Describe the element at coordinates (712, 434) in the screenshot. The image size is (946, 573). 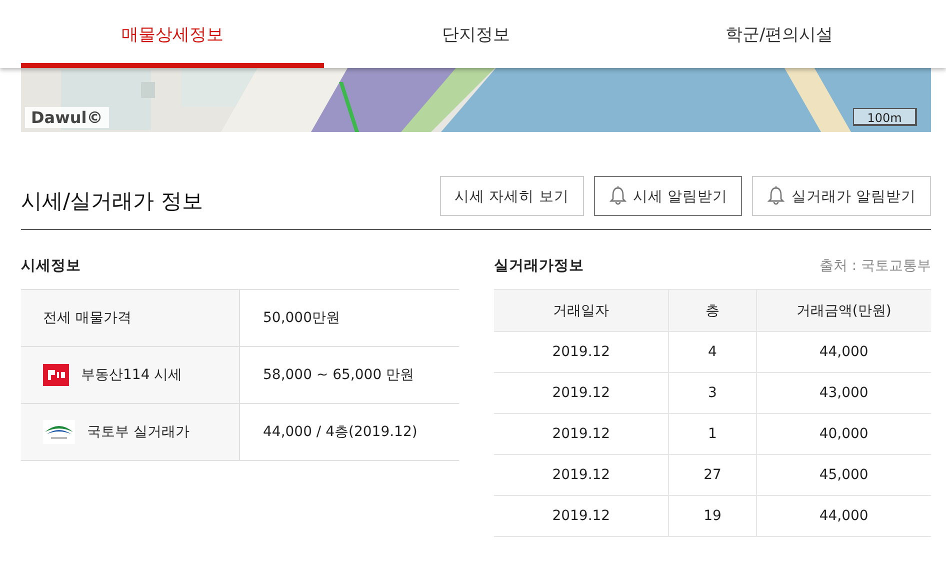
I see `table-cell: 1` at that location.